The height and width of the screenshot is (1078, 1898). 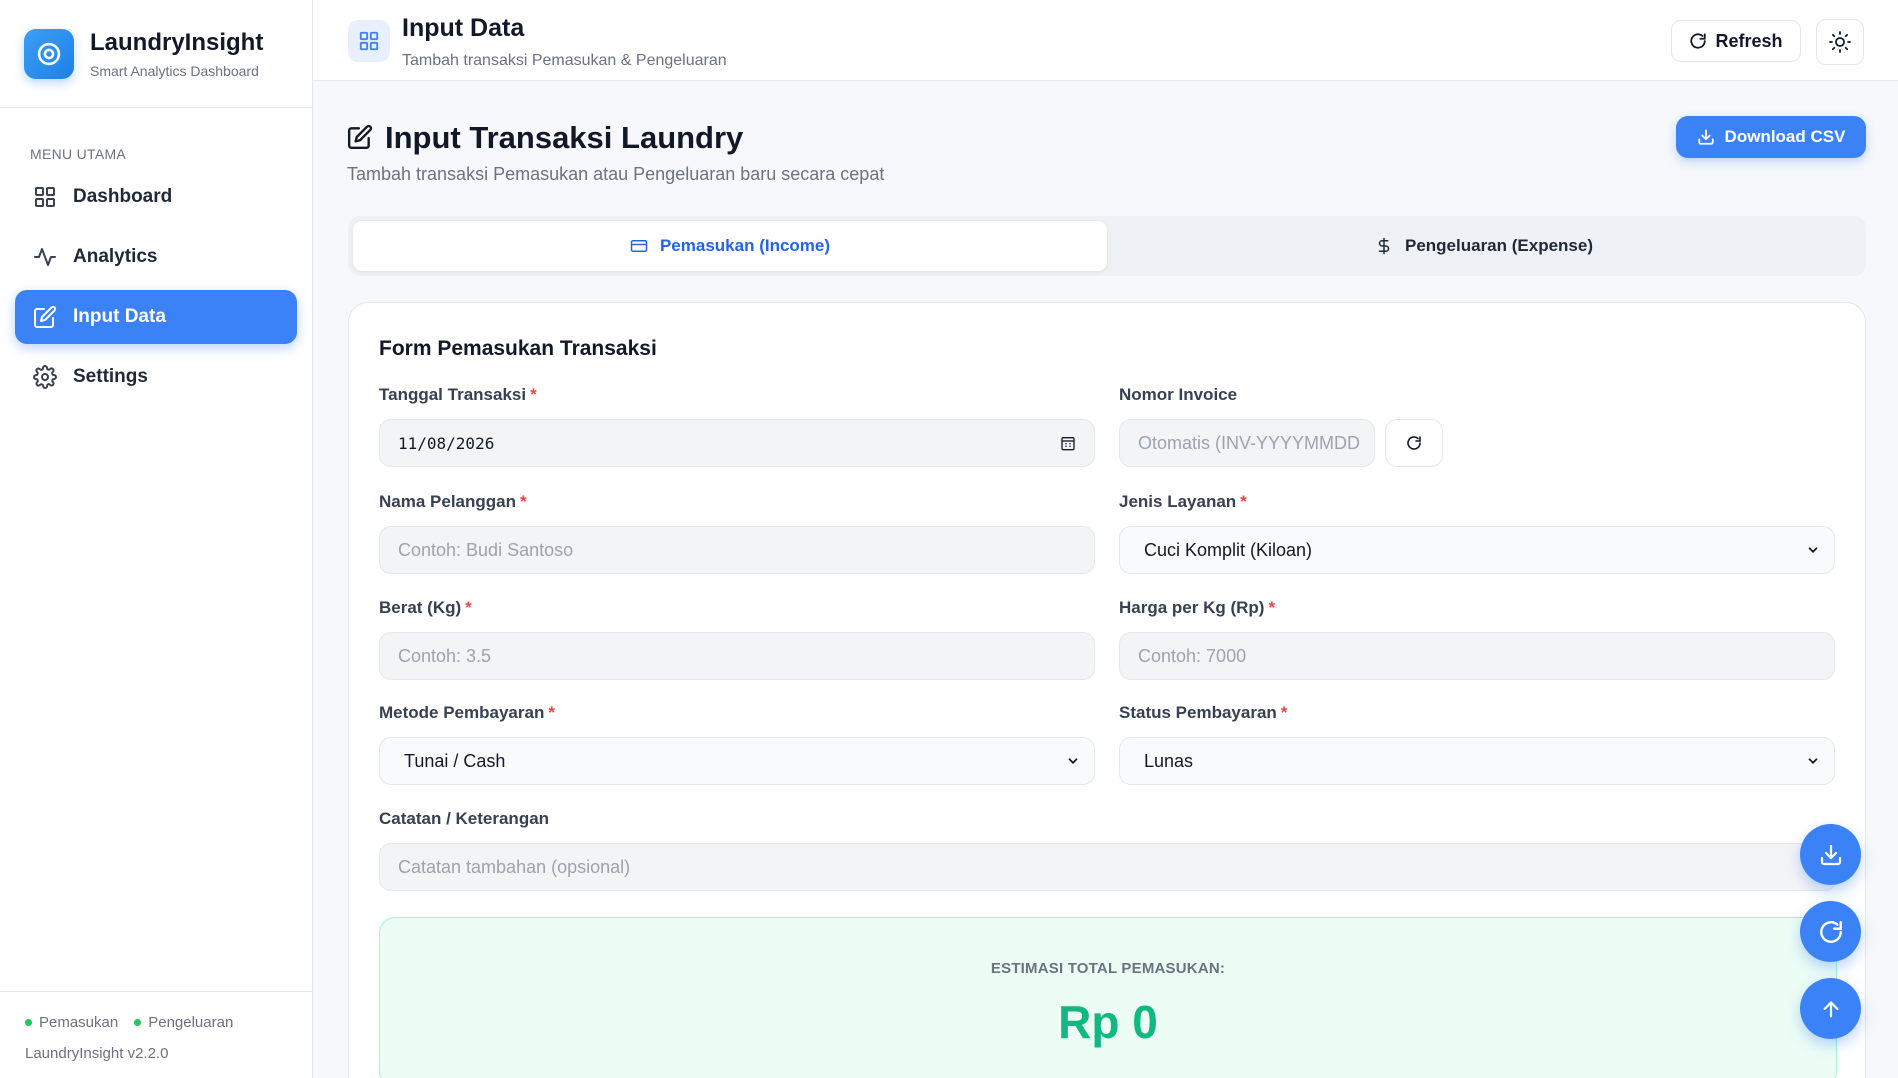 I want to click on topbar-title: Input Data, so click(x=463, y=28).